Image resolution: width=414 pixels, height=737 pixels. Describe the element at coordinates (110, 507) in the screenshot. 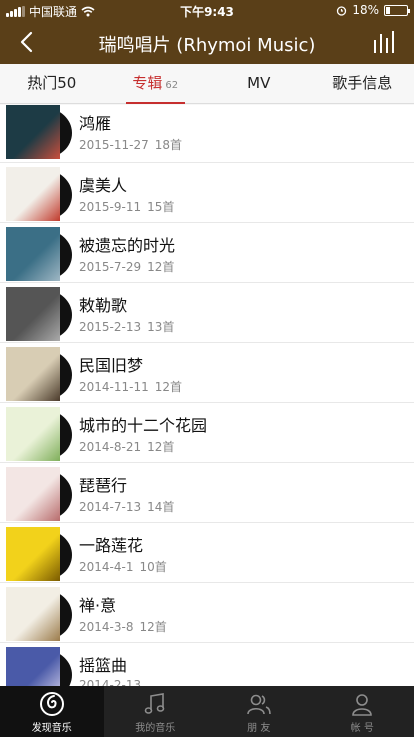

I see `album-date: 2014-7-13` at that location.